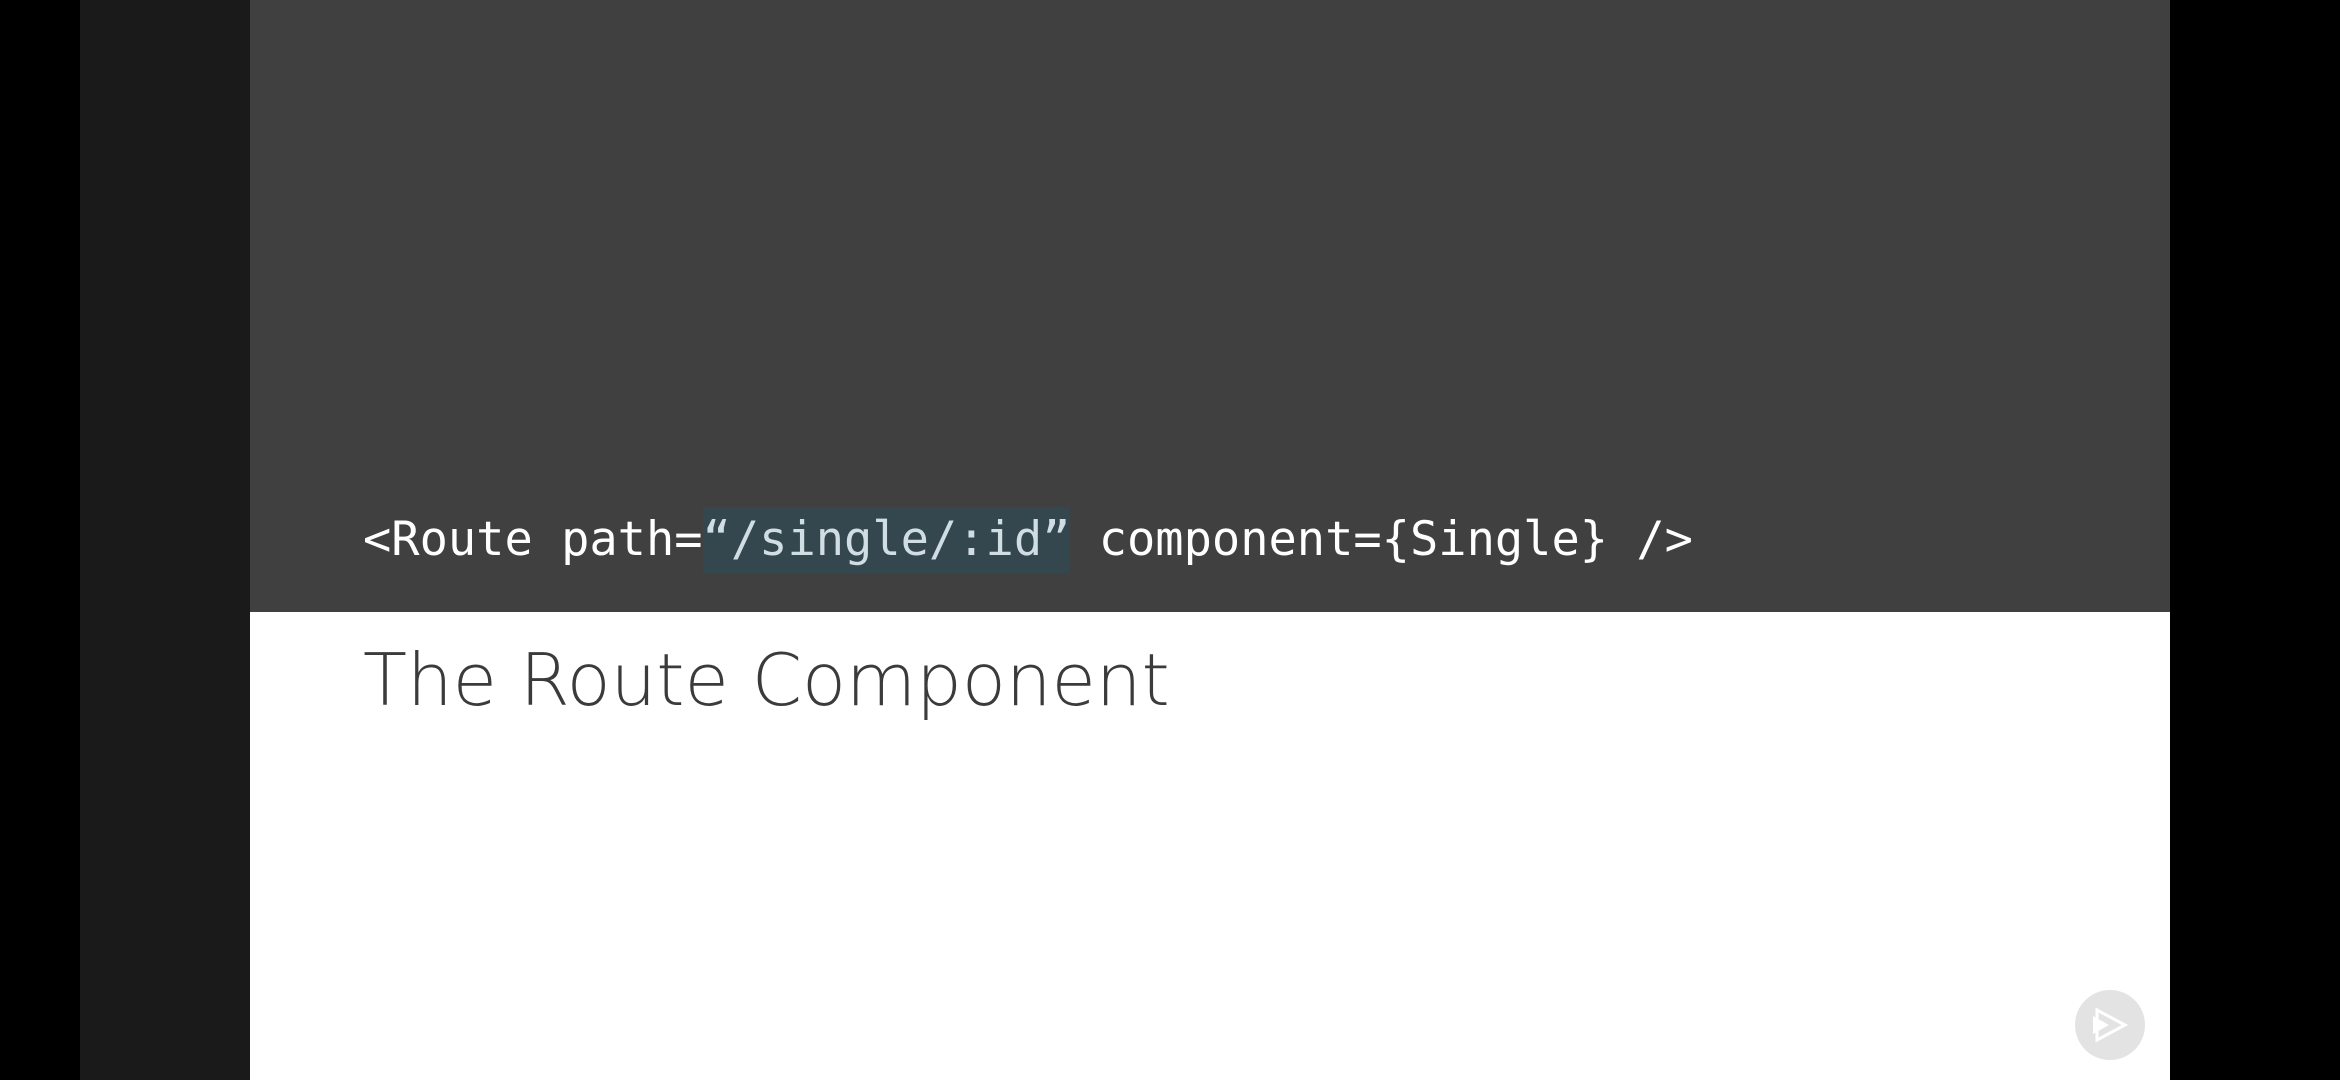 The image size is (2340, 1080). Describe the element at coordinates (1381, 539) in the screenshot. I see `code-text-after: component={Single} />` at that location.